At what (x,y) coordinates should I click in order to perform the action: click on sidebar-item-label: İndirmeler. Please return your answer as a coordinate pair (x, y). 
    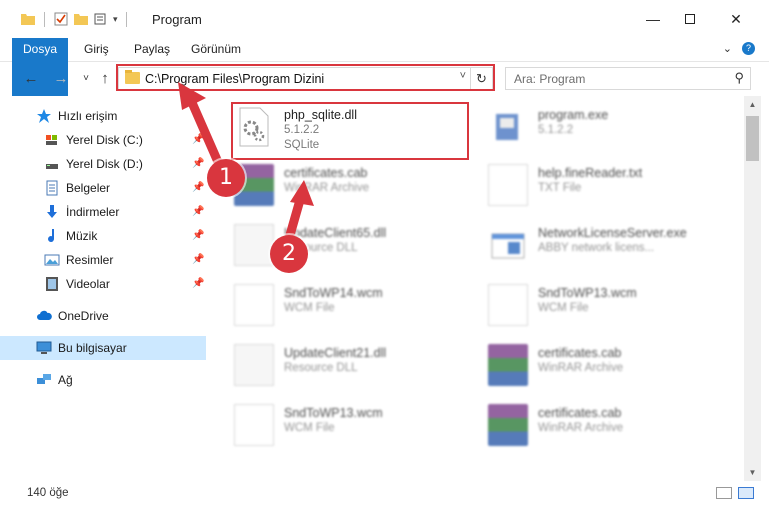
    Looking at the image, I should click on (93, 212).